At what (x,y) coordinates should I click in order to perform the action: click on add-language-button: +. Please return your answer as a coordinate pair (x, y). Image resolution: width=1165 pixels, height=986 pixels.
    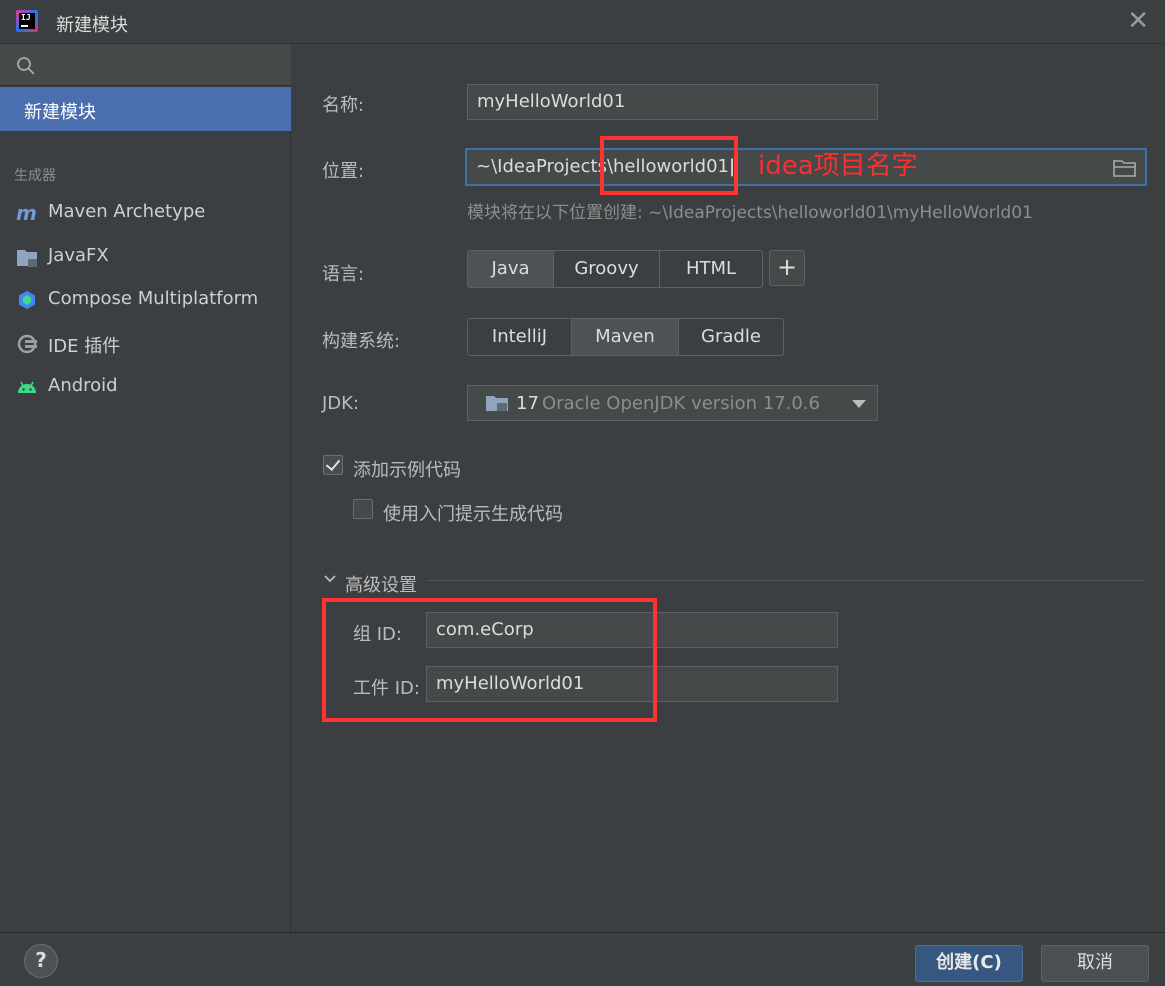
    Looking at the image, I should click on (787, 268).